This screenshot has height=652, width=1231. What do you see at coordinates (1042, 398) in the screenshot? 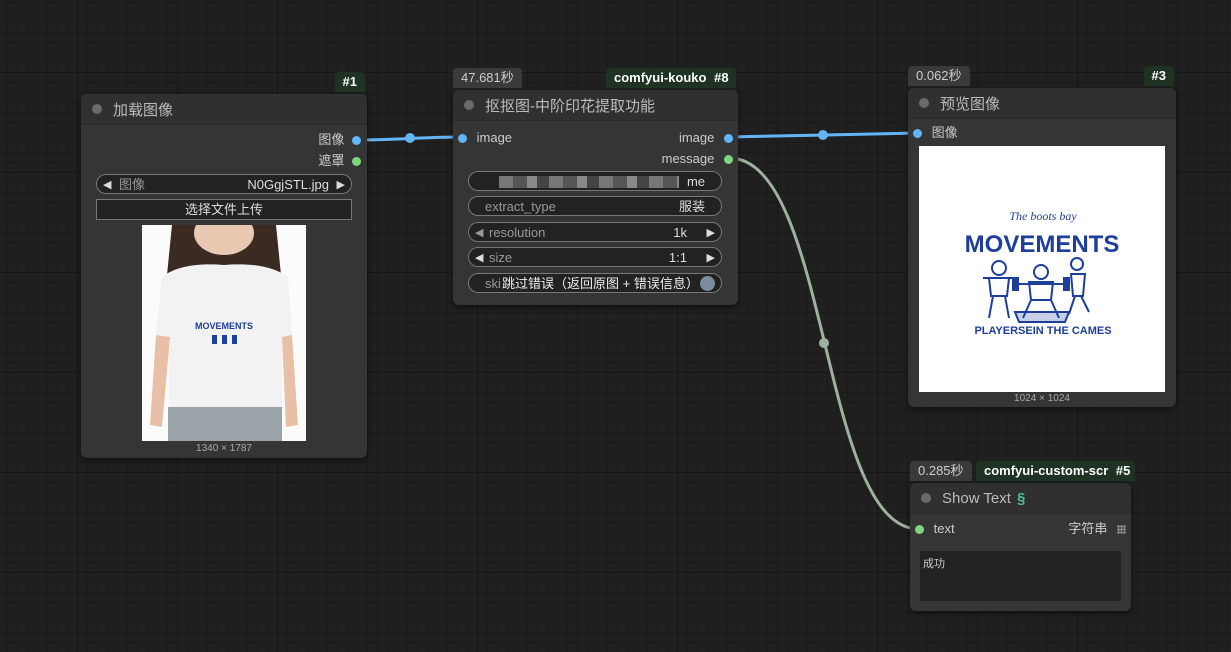
I see `image-dimensions: 1024 × 1024` at bounding box center [1042, 398].